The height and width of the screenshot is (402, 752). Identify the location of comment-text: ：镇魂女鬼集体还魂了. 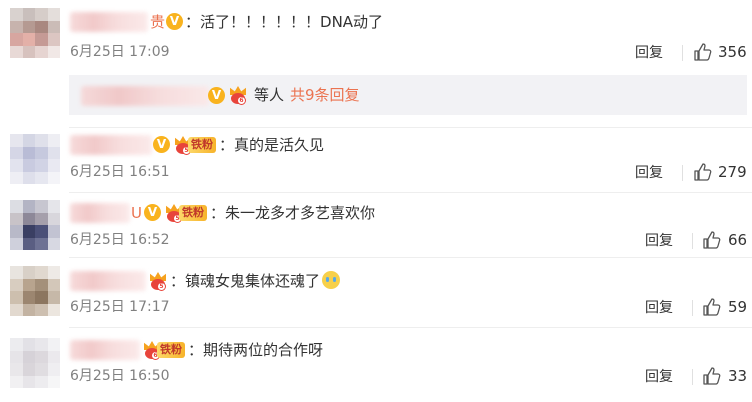
(255, 281).